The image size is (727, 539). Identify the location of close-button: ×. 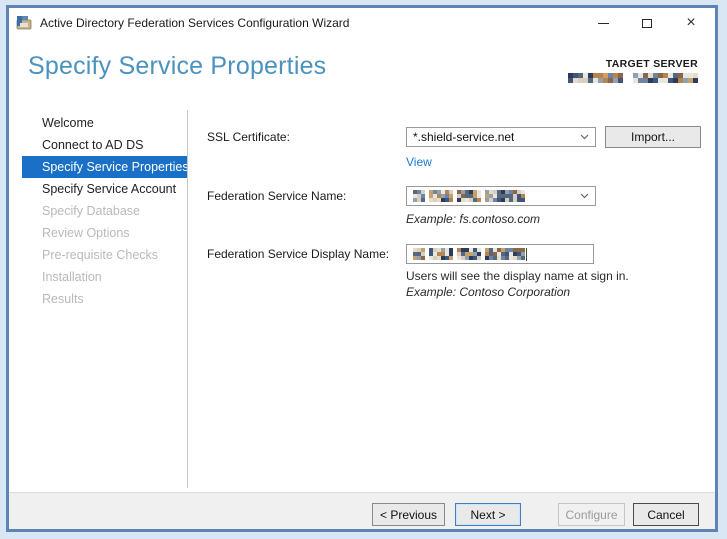
(691, 23).